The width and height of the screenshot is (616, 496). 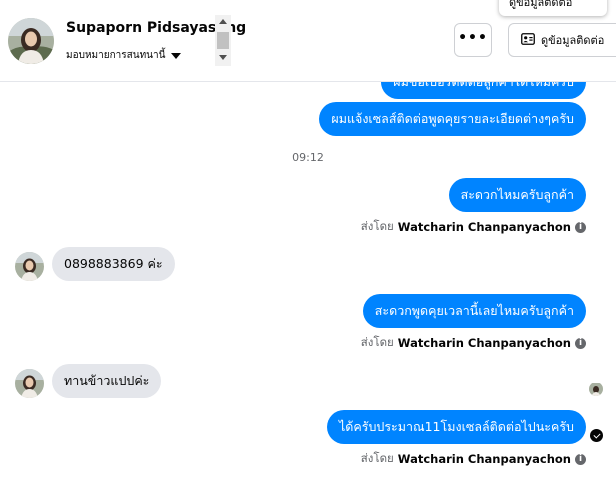 I want to click on more-options-icon: •••, so click(x=473, y=38).